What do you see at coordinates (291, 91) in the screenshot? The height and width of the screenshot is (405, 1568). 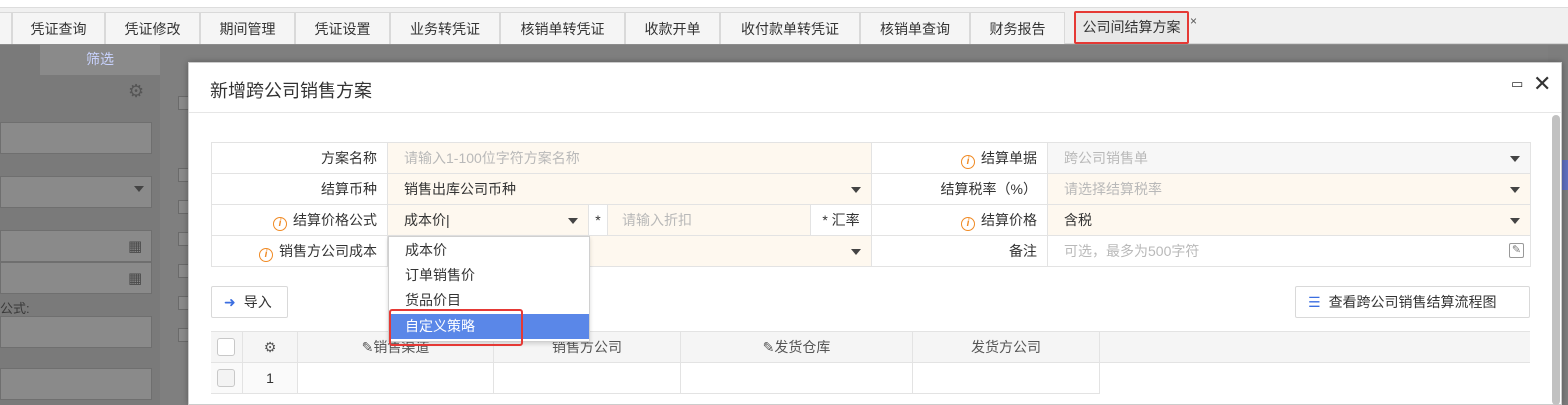 I see `dialog-title: 新增跨公司销售方案` at bounding box center [291, 91].